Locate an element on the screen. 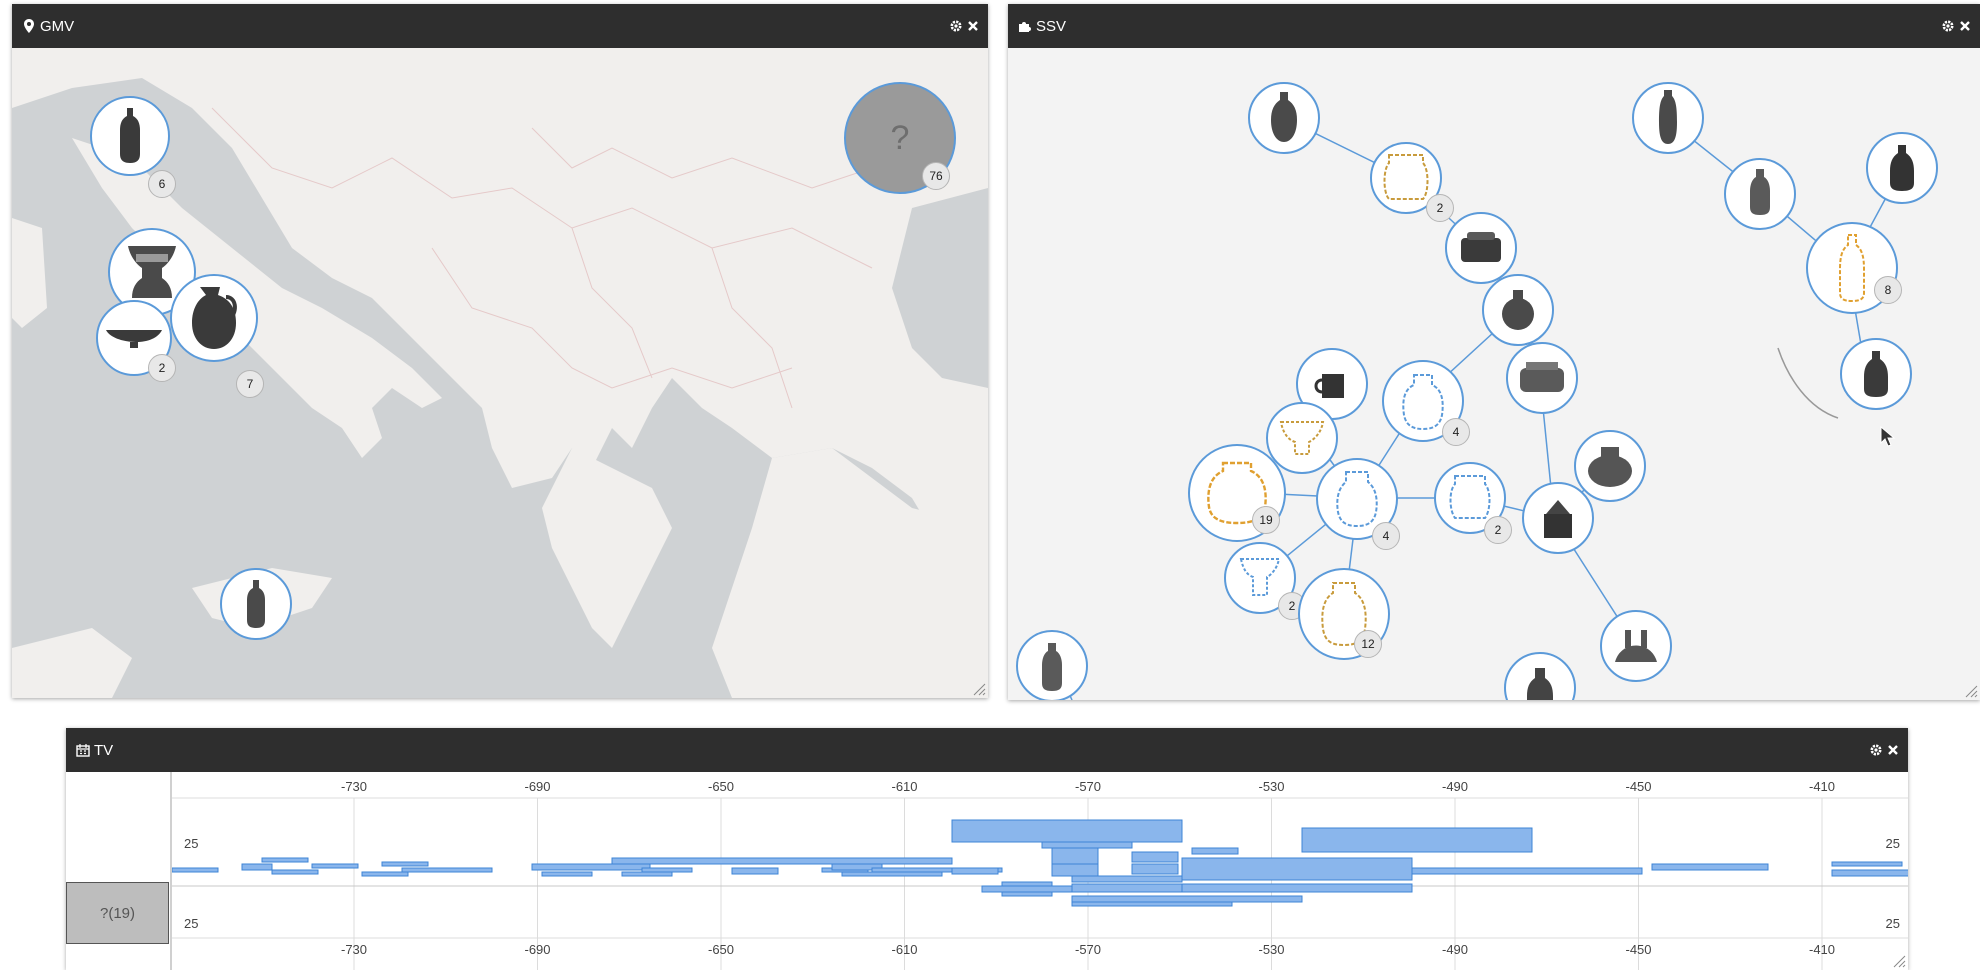 The width and height of the screenshot is (1980, 970). timeline-tick-label: -650 is located at coordinates (721, 949).